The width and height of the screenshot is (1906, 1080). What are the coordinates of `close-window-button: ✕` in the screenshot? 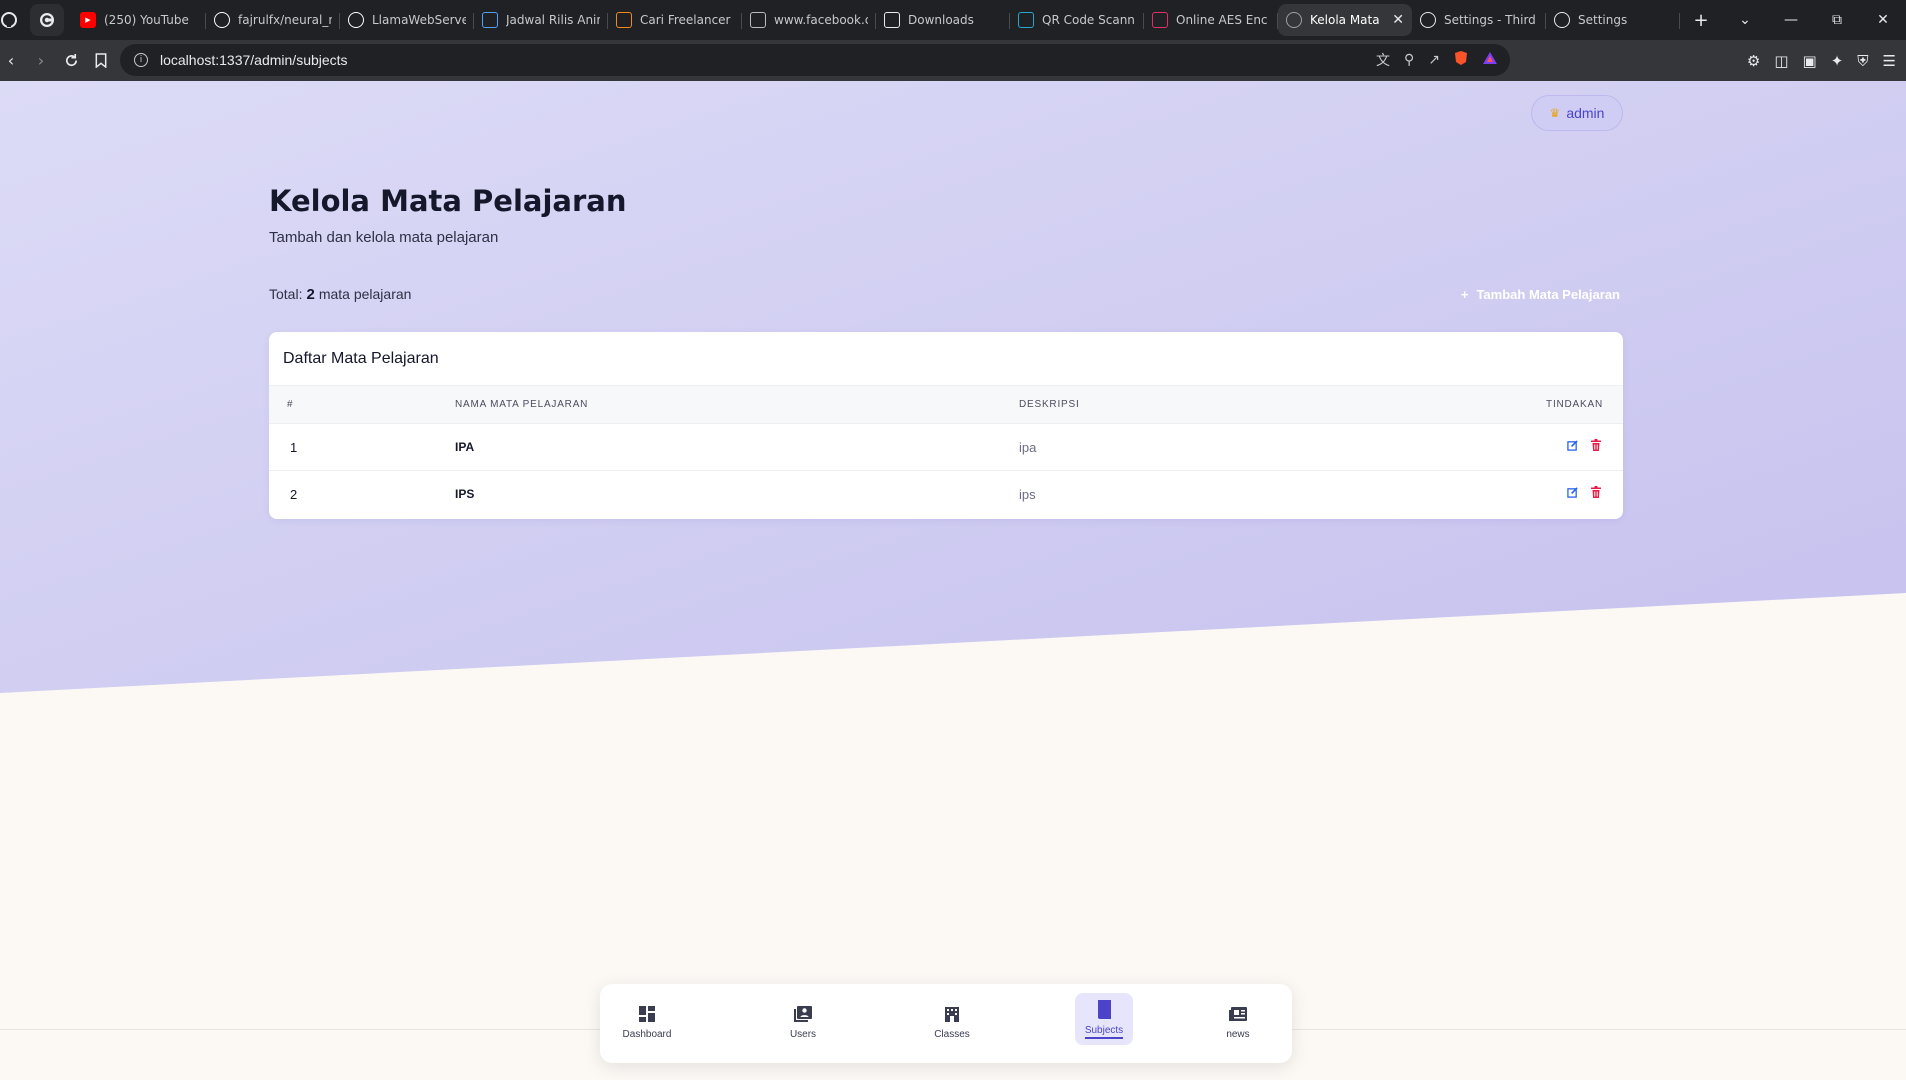 It's located at (1883, 20).